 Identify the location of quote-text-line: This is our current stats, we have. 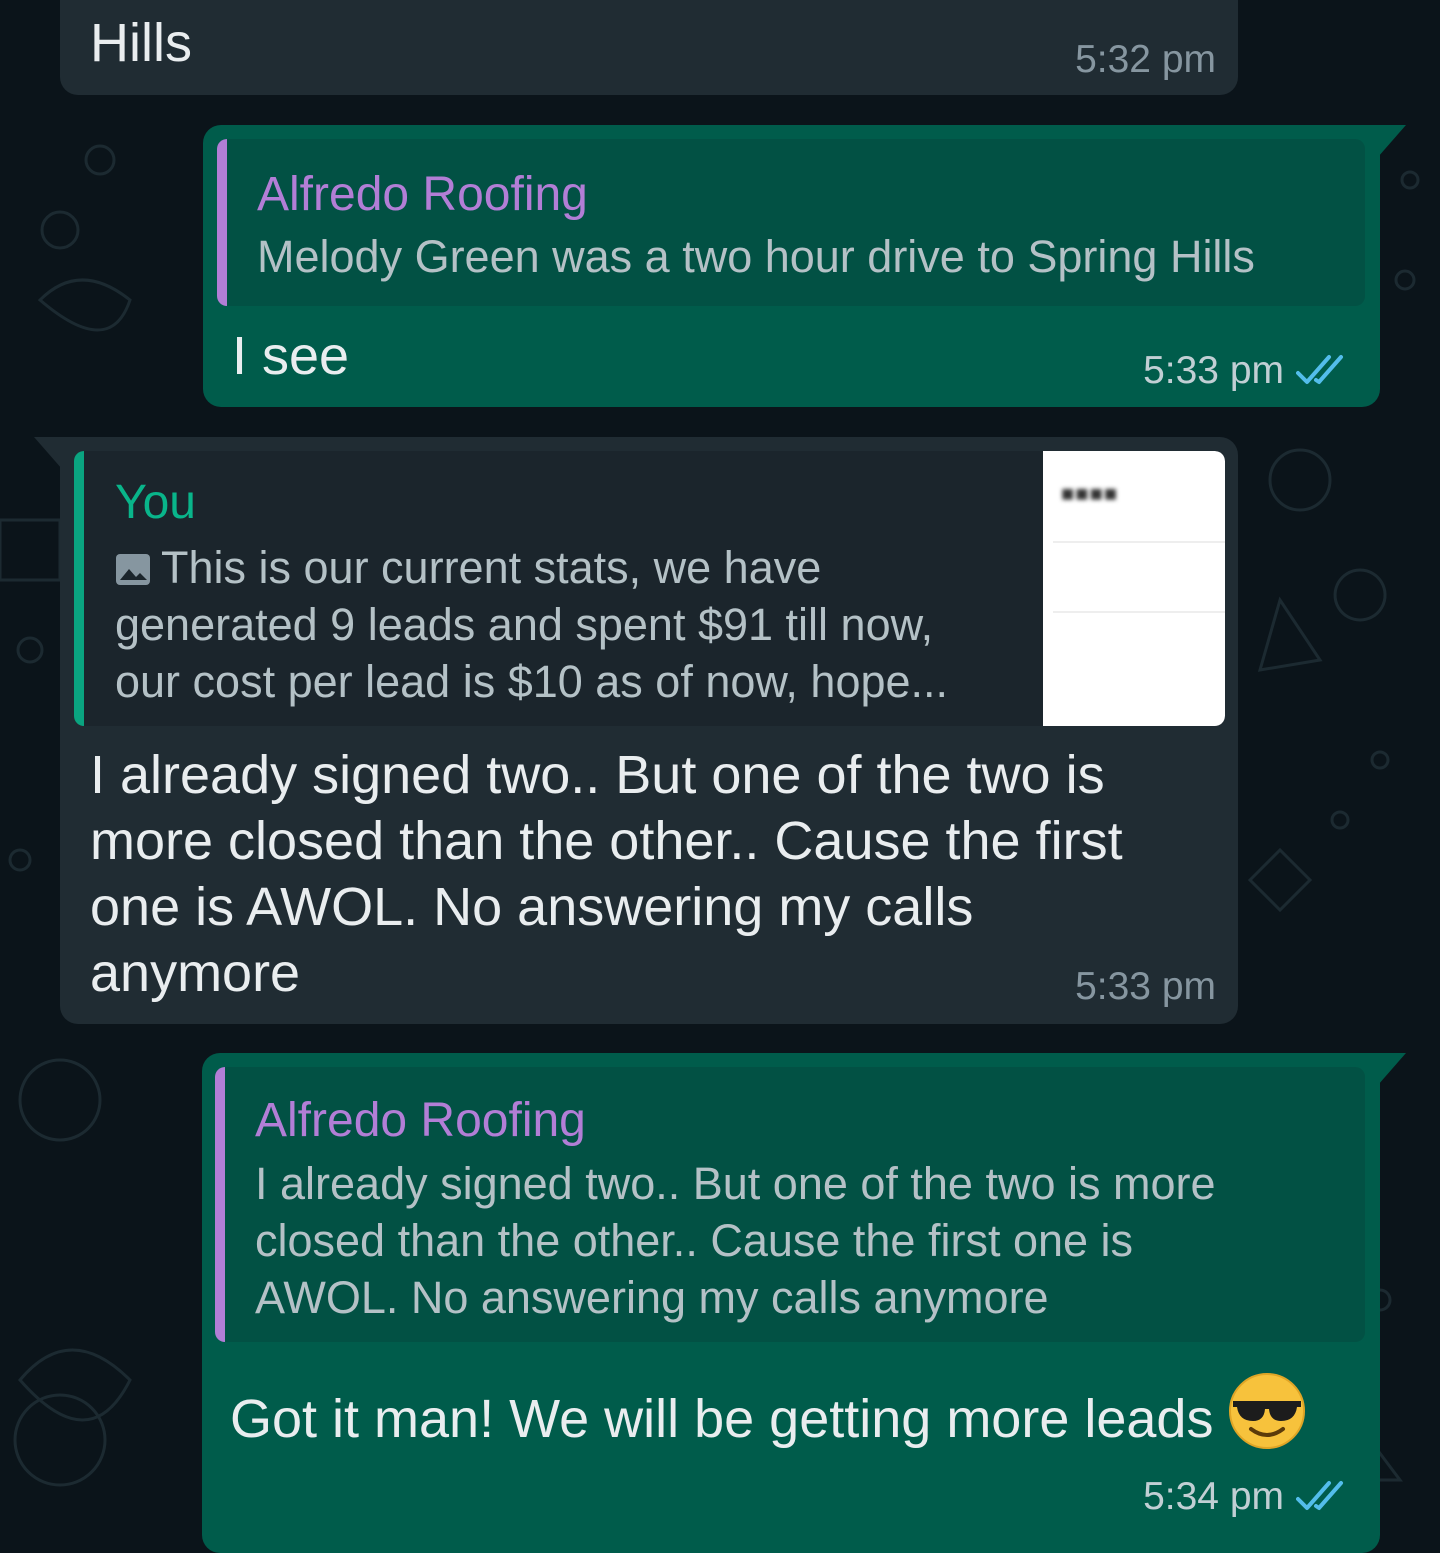
(491, 567).